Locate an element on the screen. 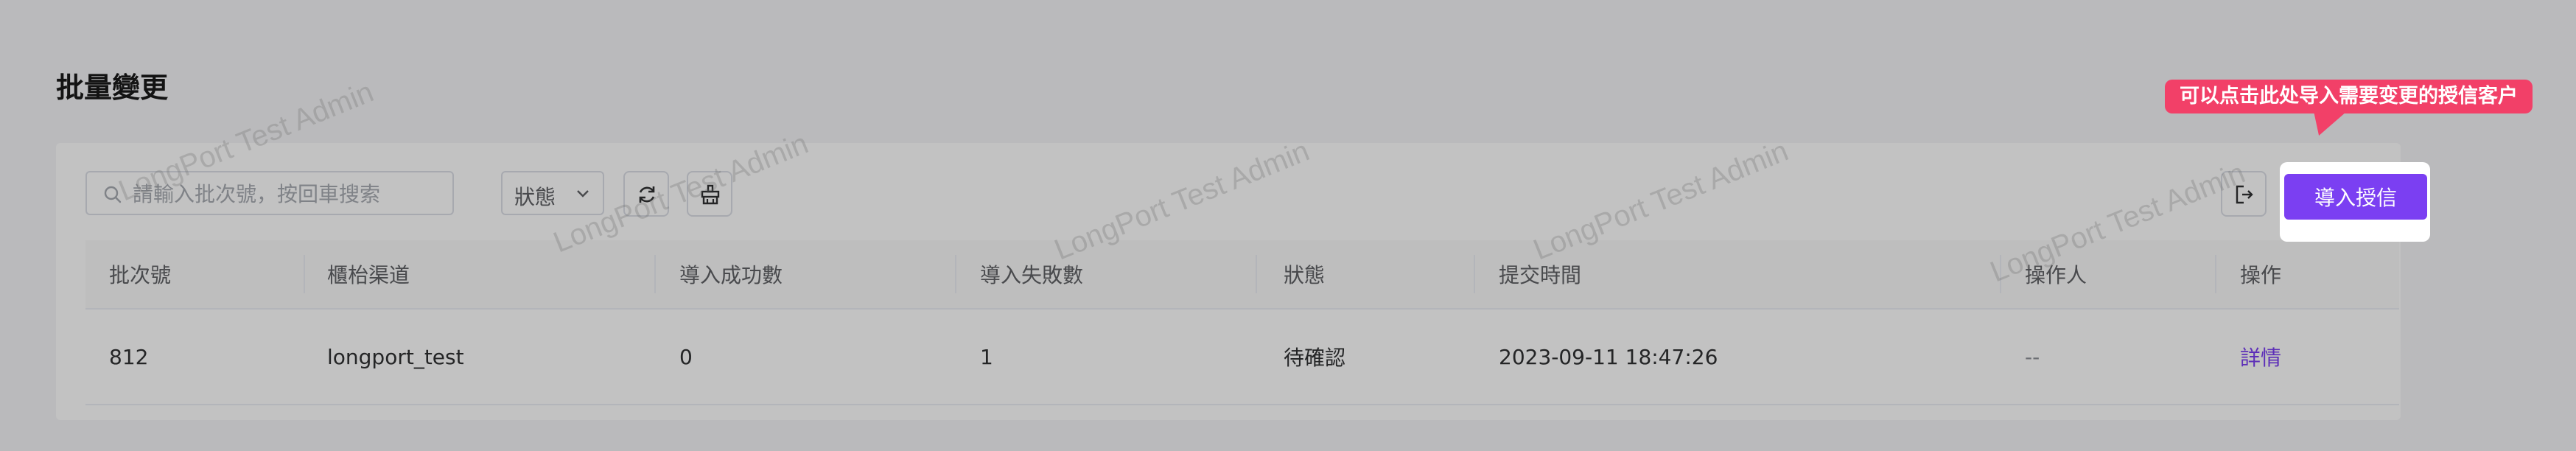  status-cell: 待確認 is located at coordinates (1315, 358).